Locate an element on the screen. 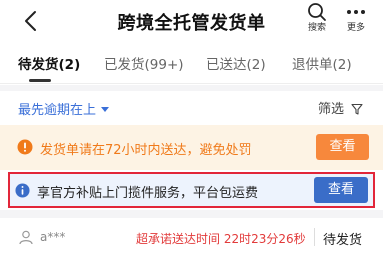 This screenshot has height=264, width=383. order-status: 待发货 is located at coordinates (343, 240).